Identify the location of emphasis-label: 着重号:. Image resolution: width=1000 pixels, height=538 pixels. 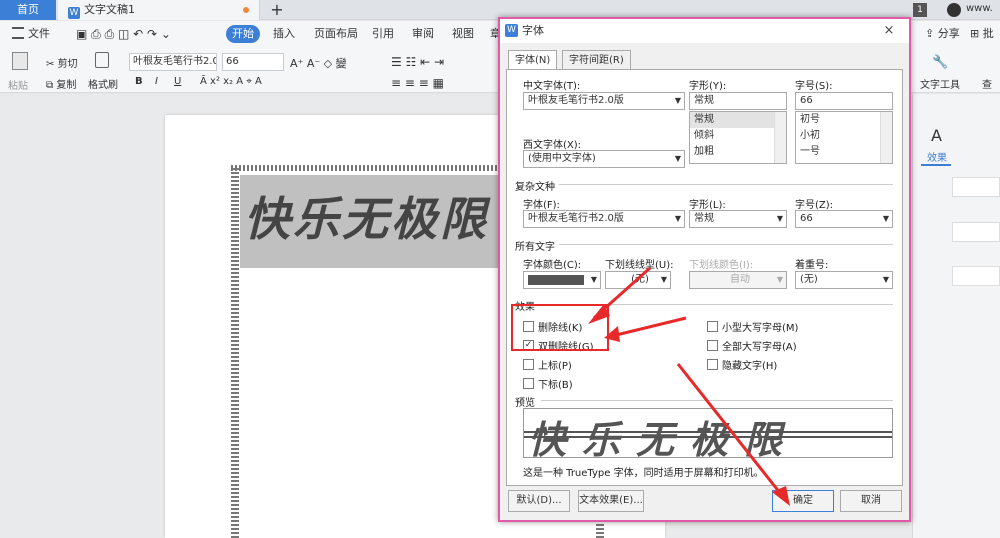
(812, 265).